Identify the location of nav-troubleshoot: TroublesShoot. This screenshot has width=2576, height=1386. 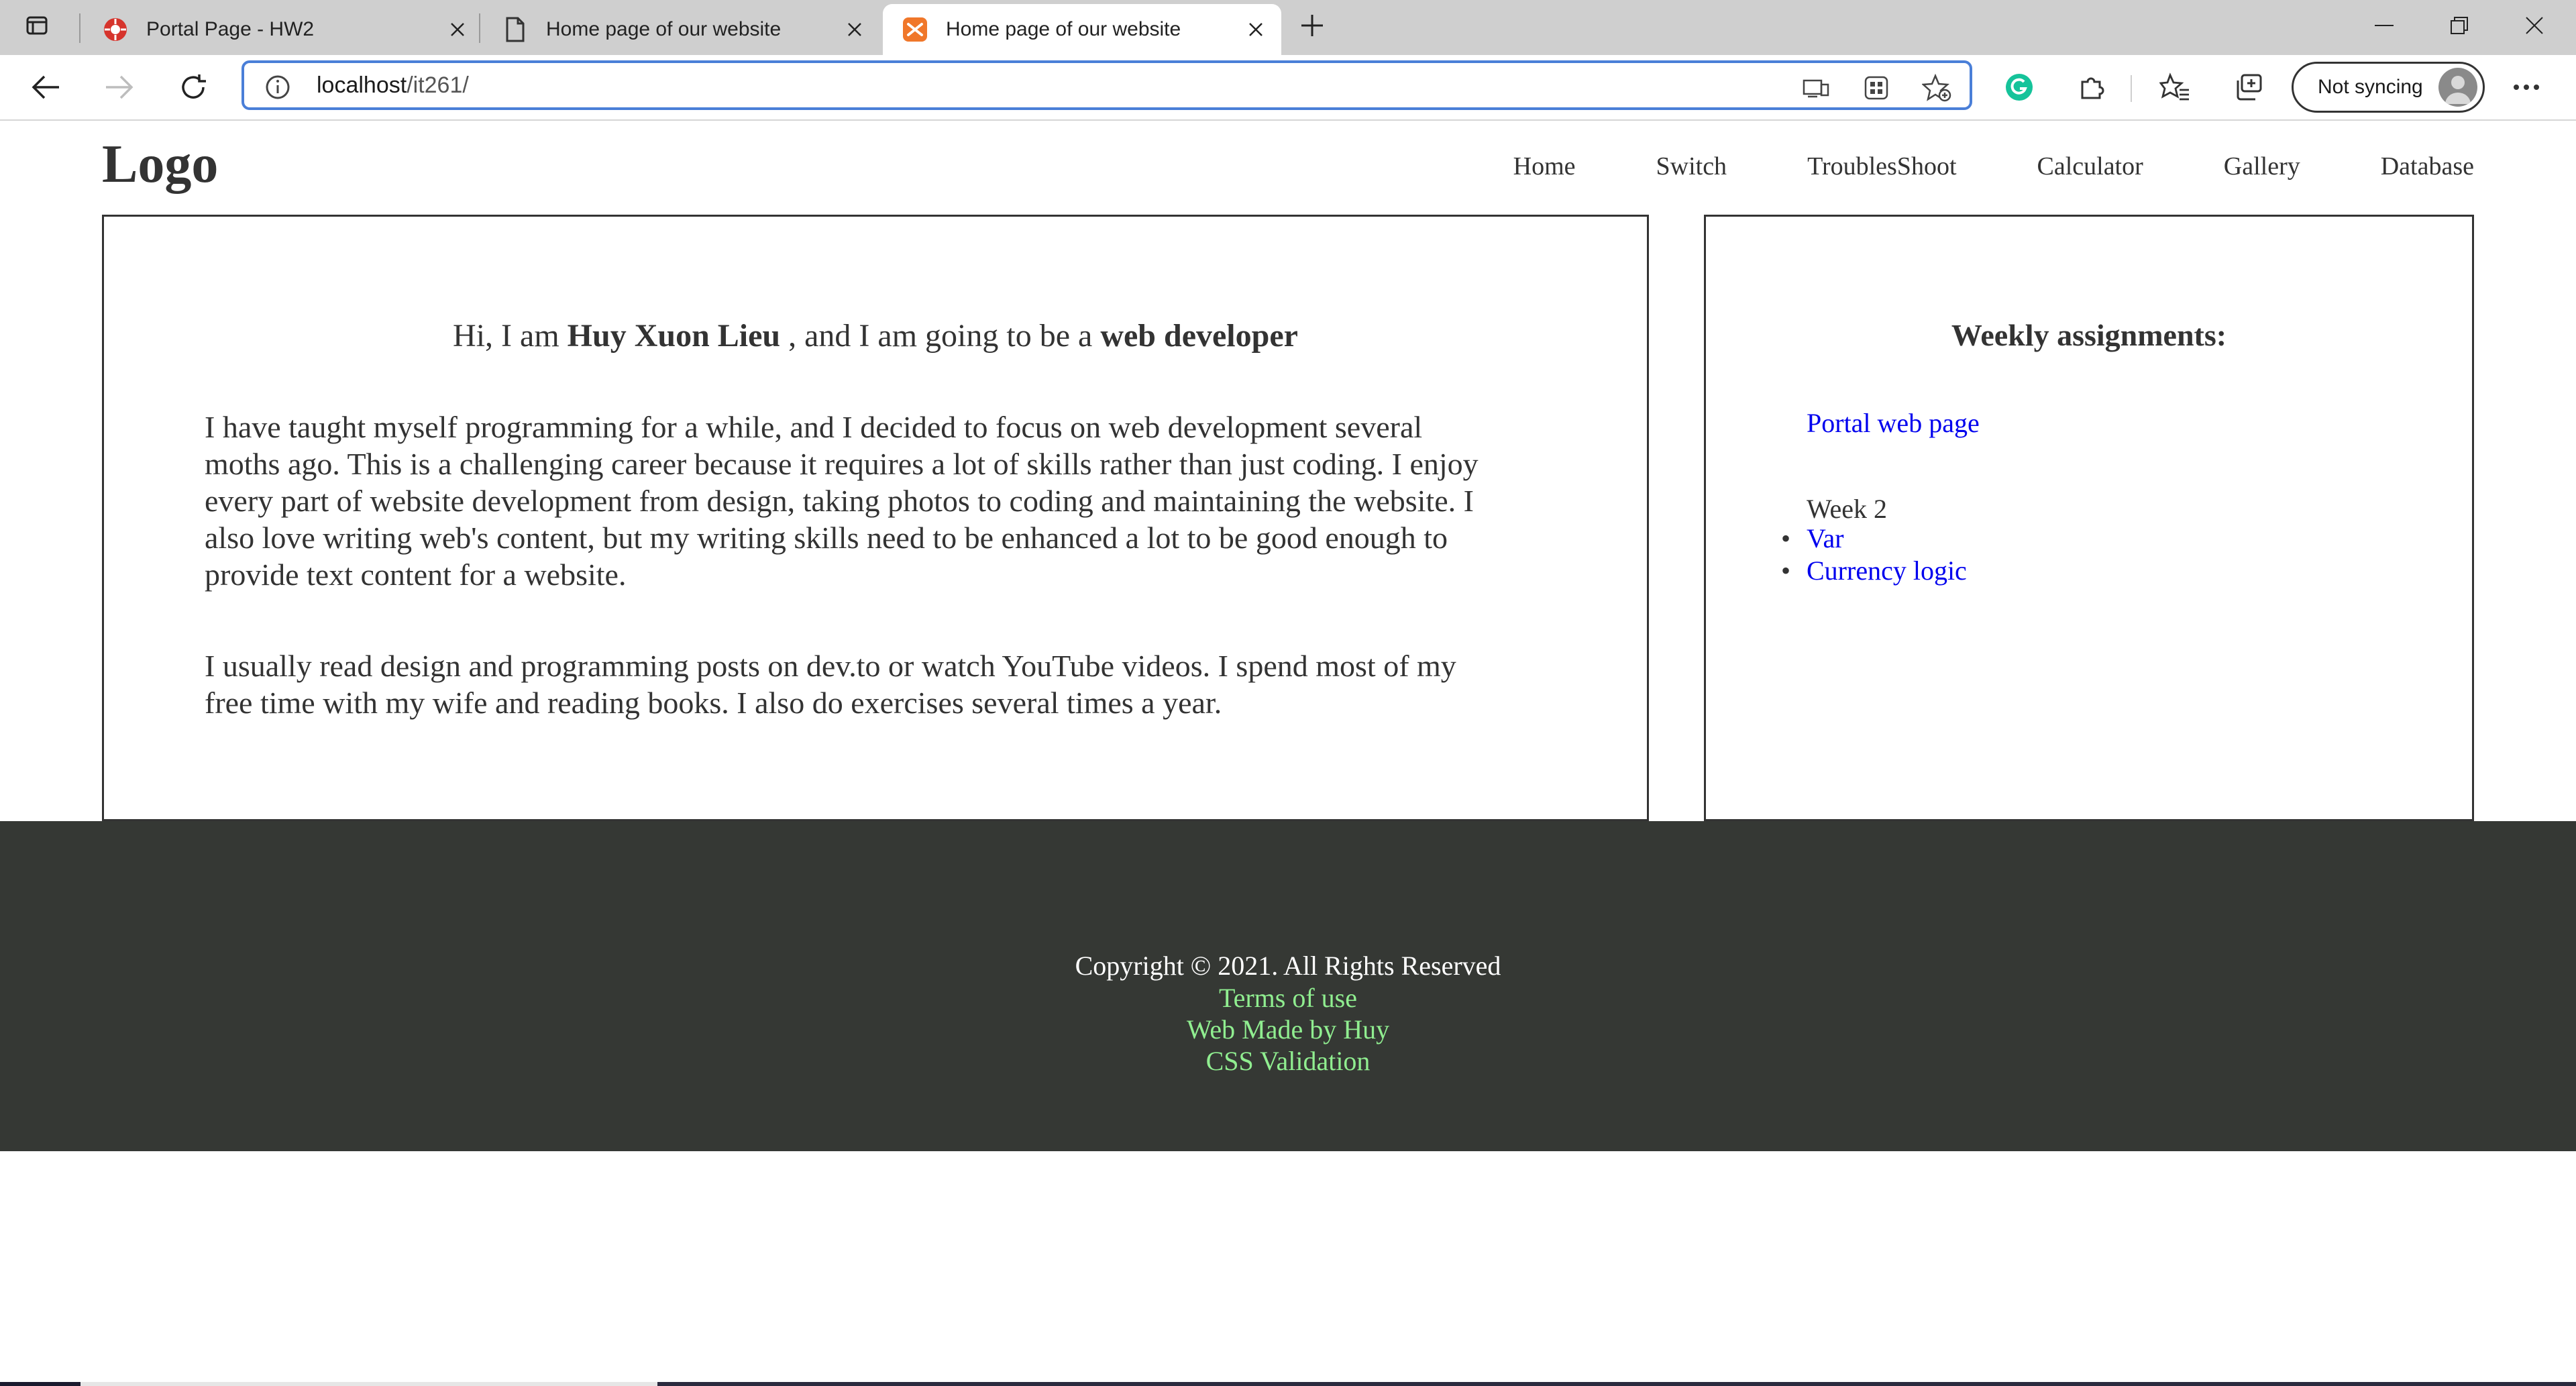
(1881, 166).